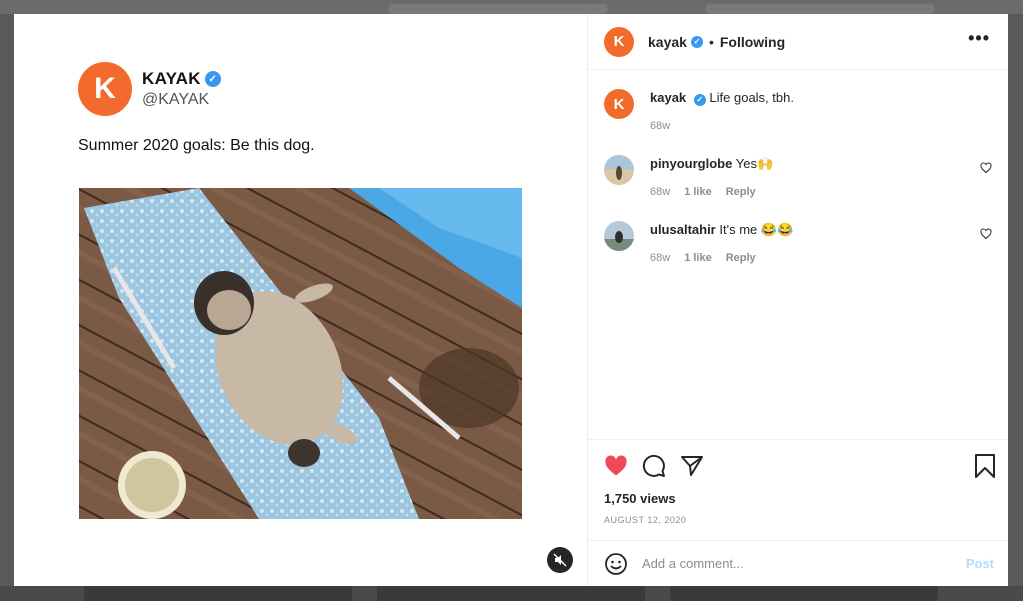 This screenshot has width=1023, height=601. What do you see at coordinates (668, 97) in the screenshot?
I see `comment-username: kayak` at bounding box center [668, 97].